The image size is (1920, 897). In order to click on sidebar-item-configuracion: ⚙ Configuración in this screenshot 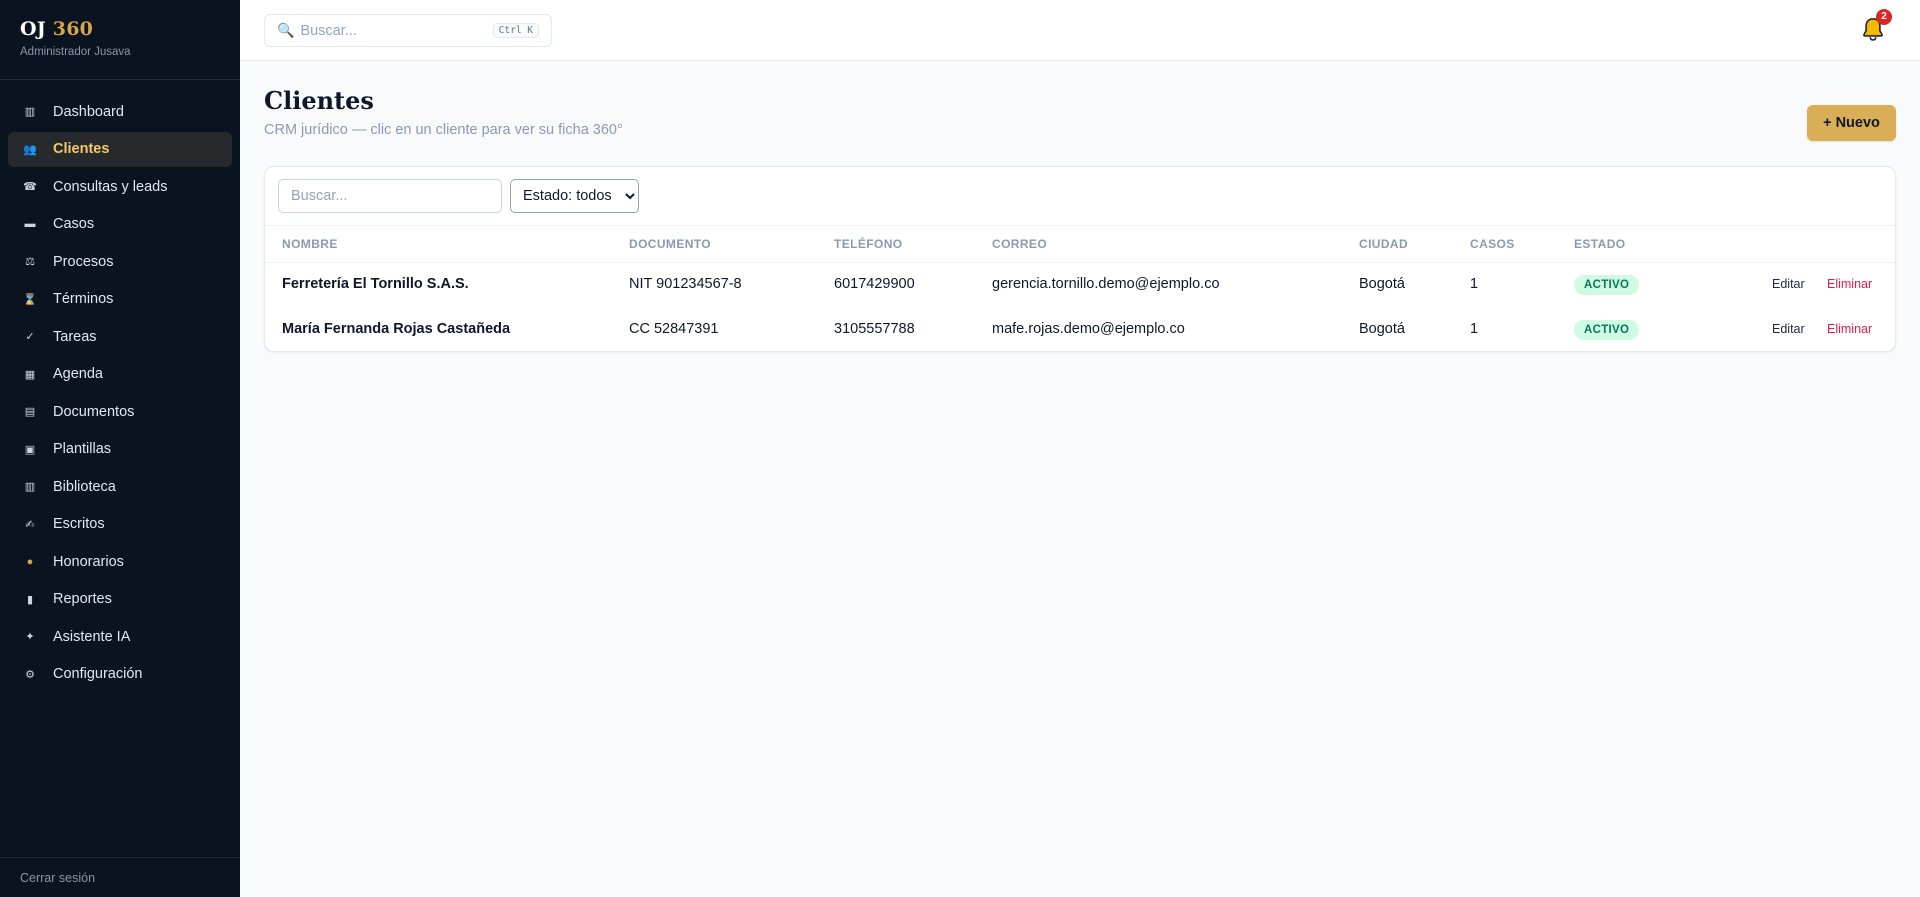, I will do `click(120, 674)`.